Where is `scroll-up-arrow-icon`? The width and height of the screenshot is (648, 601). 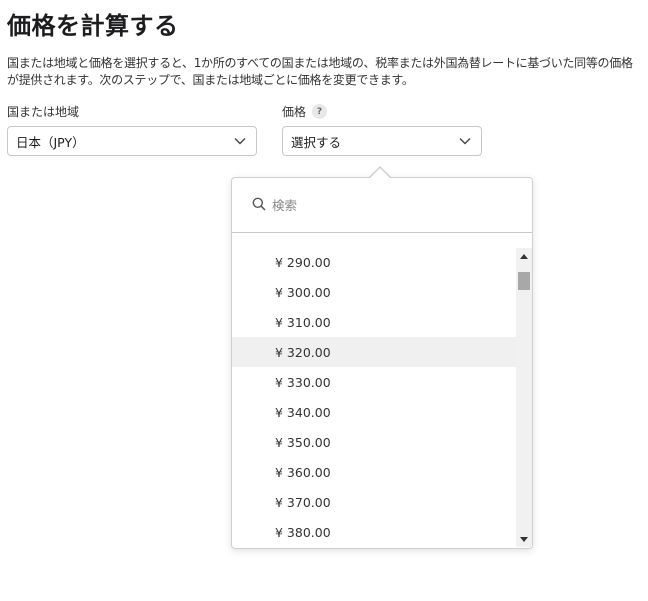
scroll-up-arrow-icon is located at coordinates (524, 256).